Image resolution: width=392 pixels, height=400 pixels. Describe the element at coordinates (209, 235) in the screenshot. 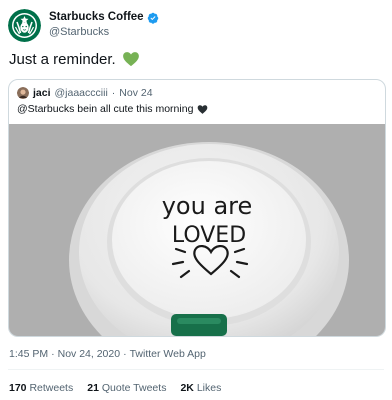

I see `lid-handwriting-line2: LOVED` at that location.